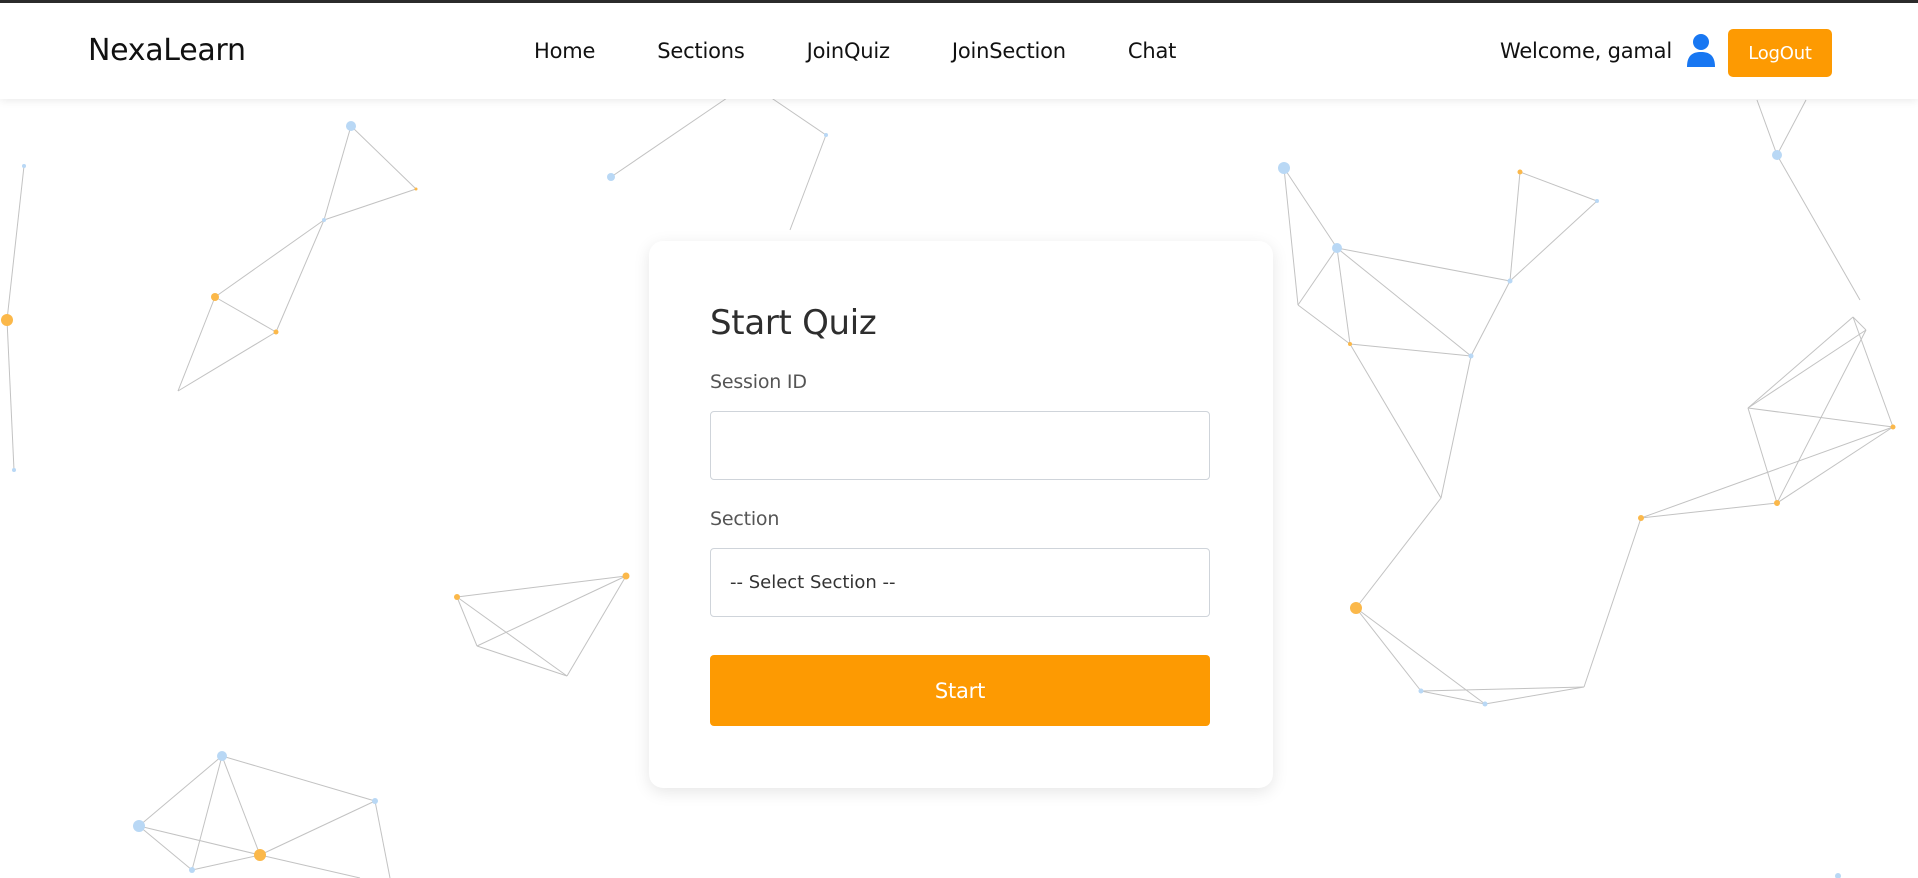  Describe the element at coordinates (960, 690) in the screenshot. I see `start-button: Start` at that location.